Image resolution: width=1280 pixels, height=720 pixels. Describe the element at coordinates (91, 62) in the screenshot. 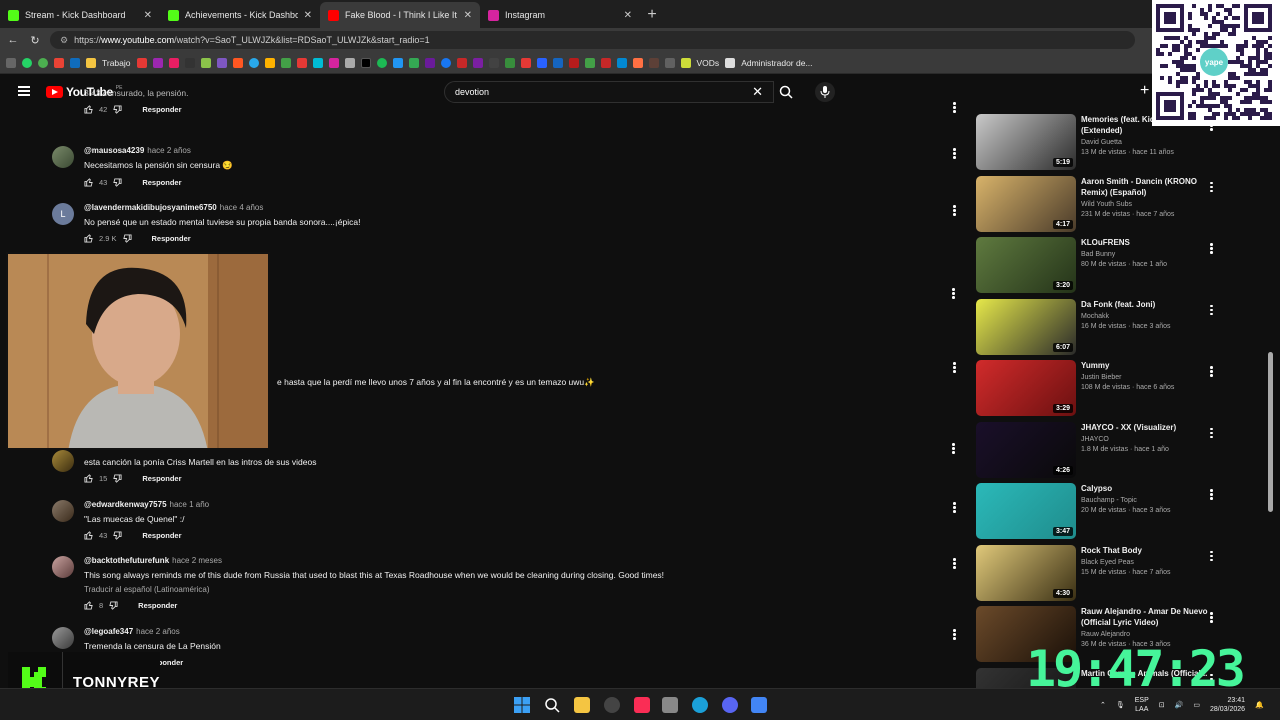

I see `folder-icon` at that location.